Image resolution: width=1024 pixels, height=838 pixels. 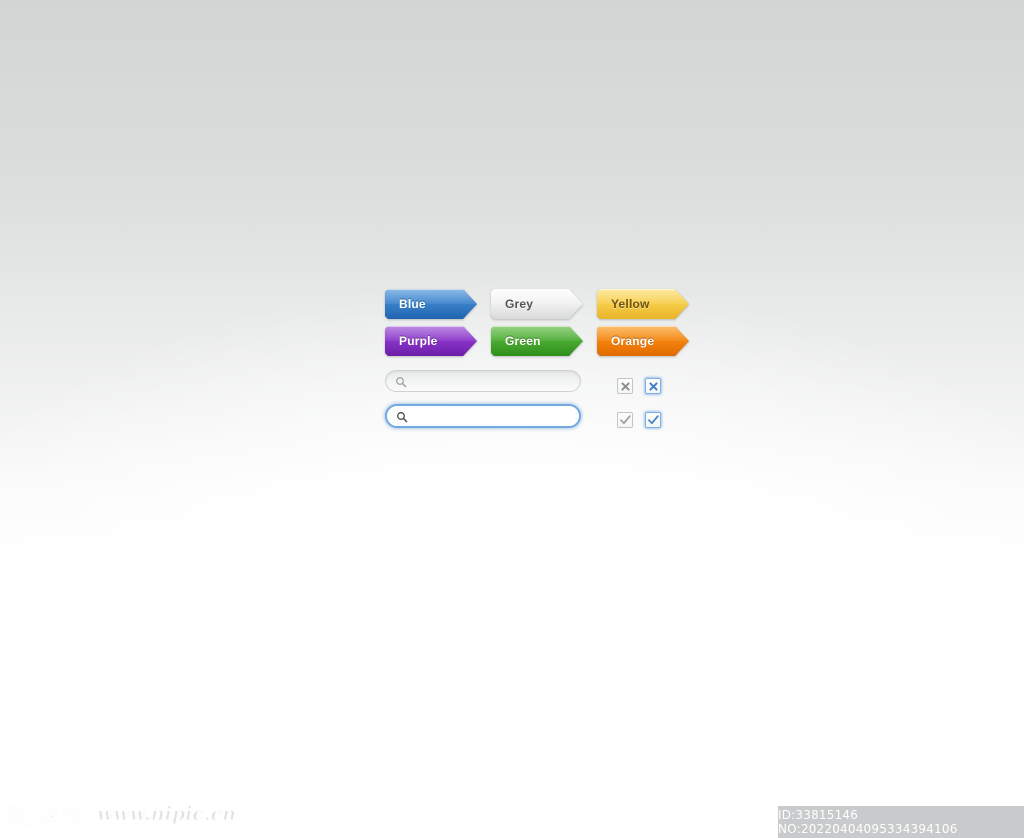 What do you see at coordinates (493, 416) in the screenshot?
I see `search-input-focused` at bounding box center [493, 416].